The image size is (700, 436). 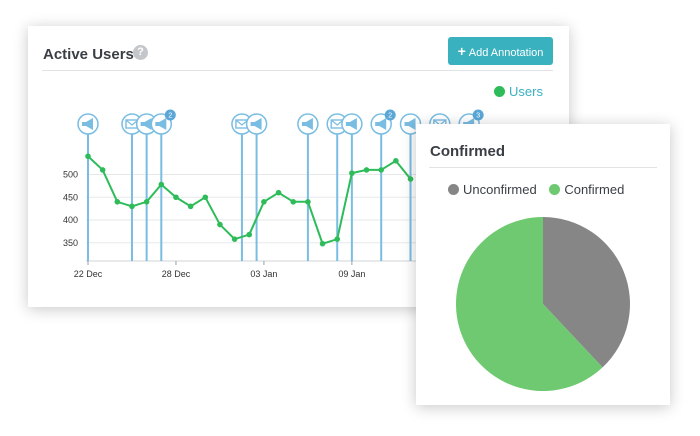 I want to click on chart-legend: Users, so click(x=518, y=91).